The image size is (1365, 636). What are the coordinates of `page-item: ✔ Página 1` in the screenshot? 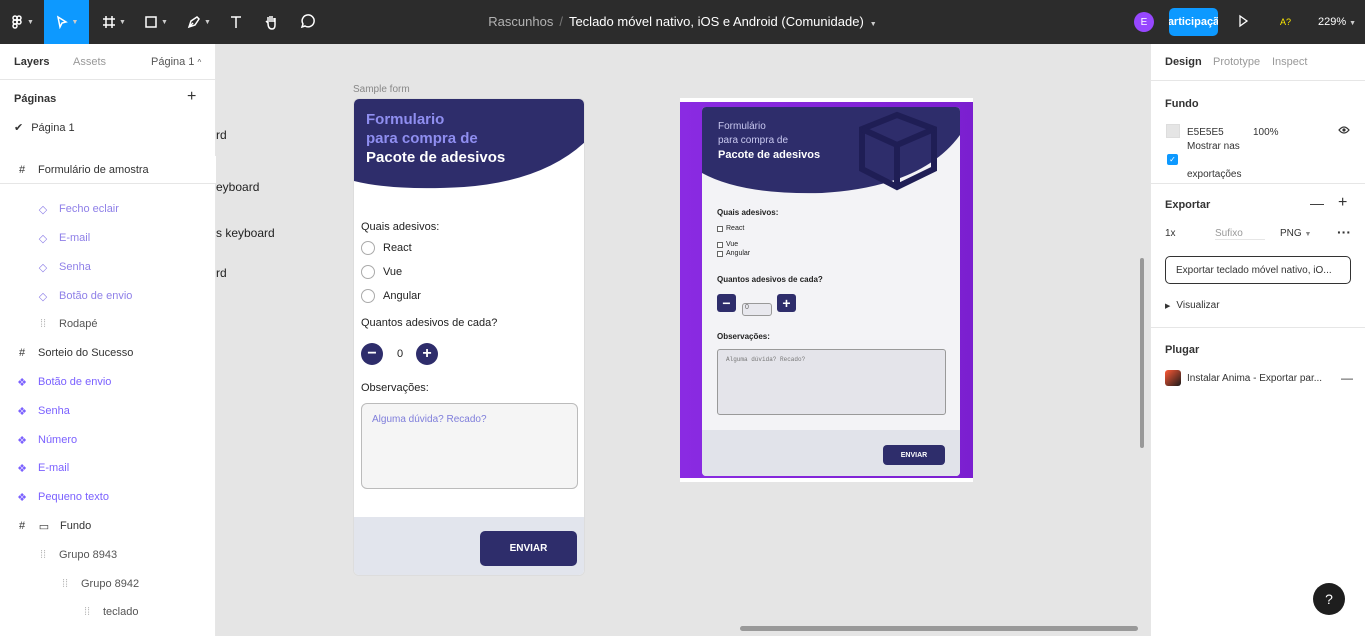 It's located at (44, 127).